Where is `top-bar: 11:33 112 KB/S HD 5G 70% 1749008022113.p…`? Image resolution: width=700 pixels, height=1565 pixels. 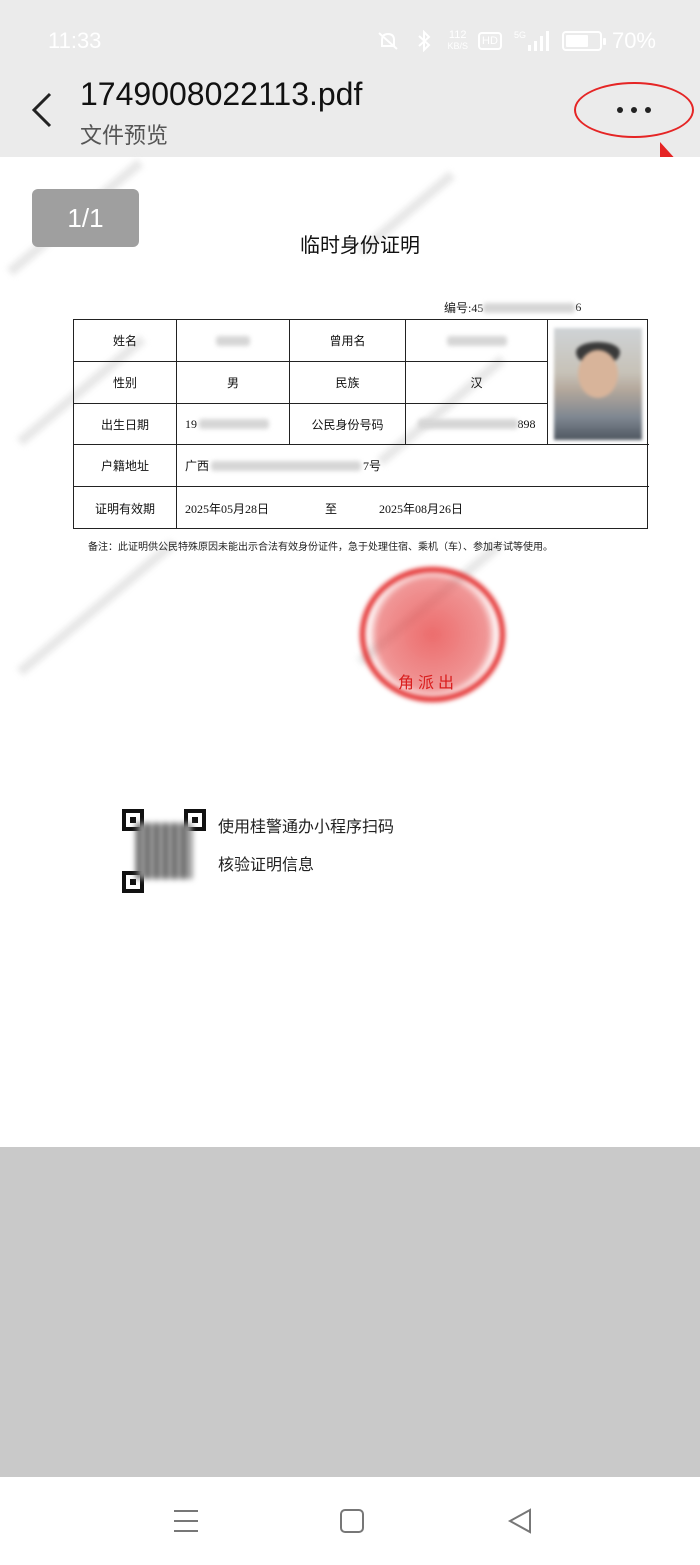 top-bar: 11:33 112 KB/S HD 5G 70% 1749008022113.p… is located at coordinates (350, 98).